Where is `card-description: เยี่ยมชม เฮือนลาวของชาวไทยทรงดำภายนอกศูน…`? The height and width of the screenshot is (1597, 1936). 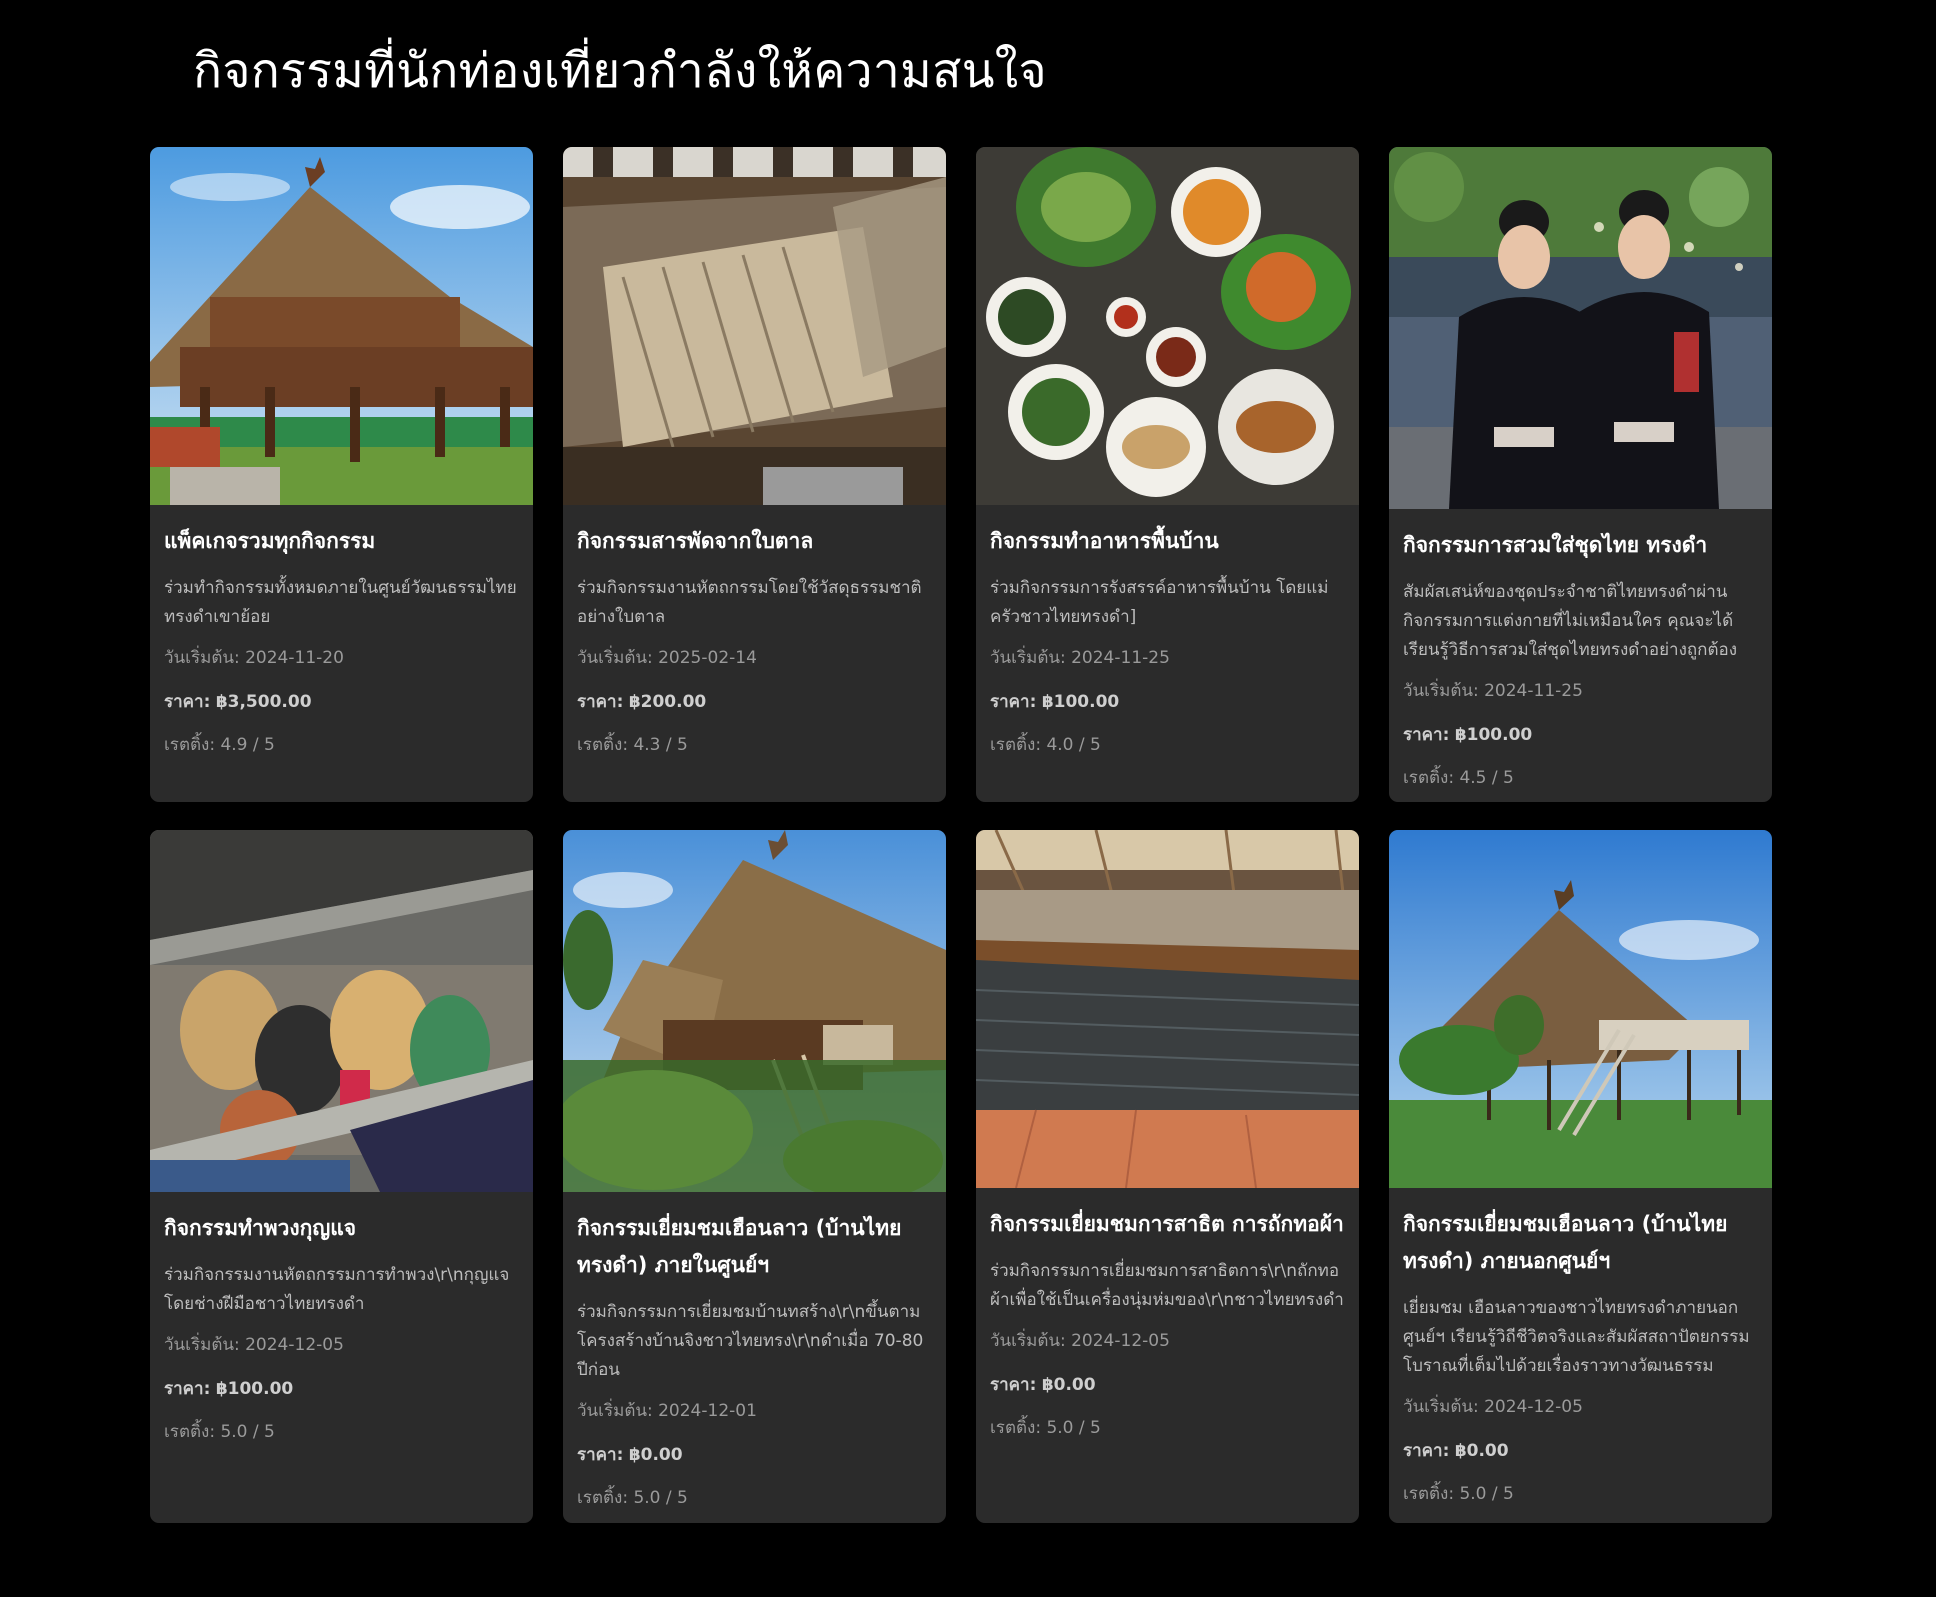 card-description: เยี่ยมชม เฮือนลาวของชาวไทยทรงดำภายนอกศูน… is located at coordinates (1576, 1337).